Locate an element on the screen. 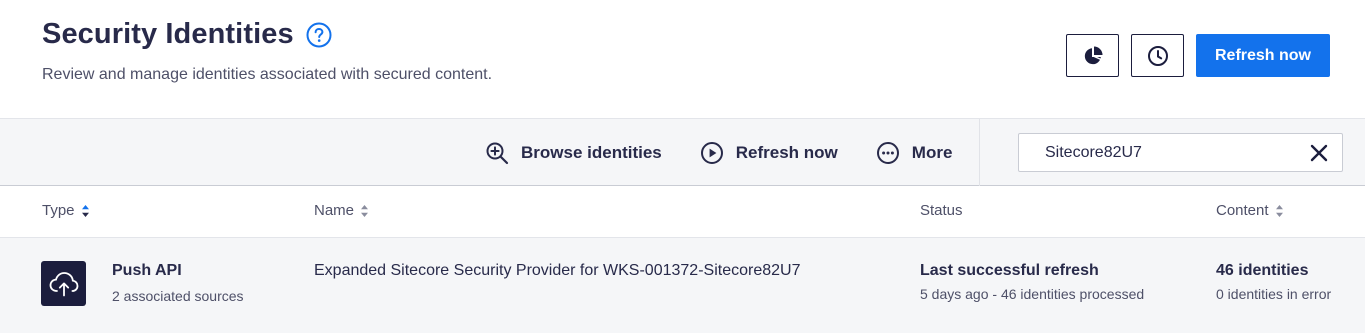 This screenshot has width=1365, height=333. search-box is located at coordinates (1180, 152).